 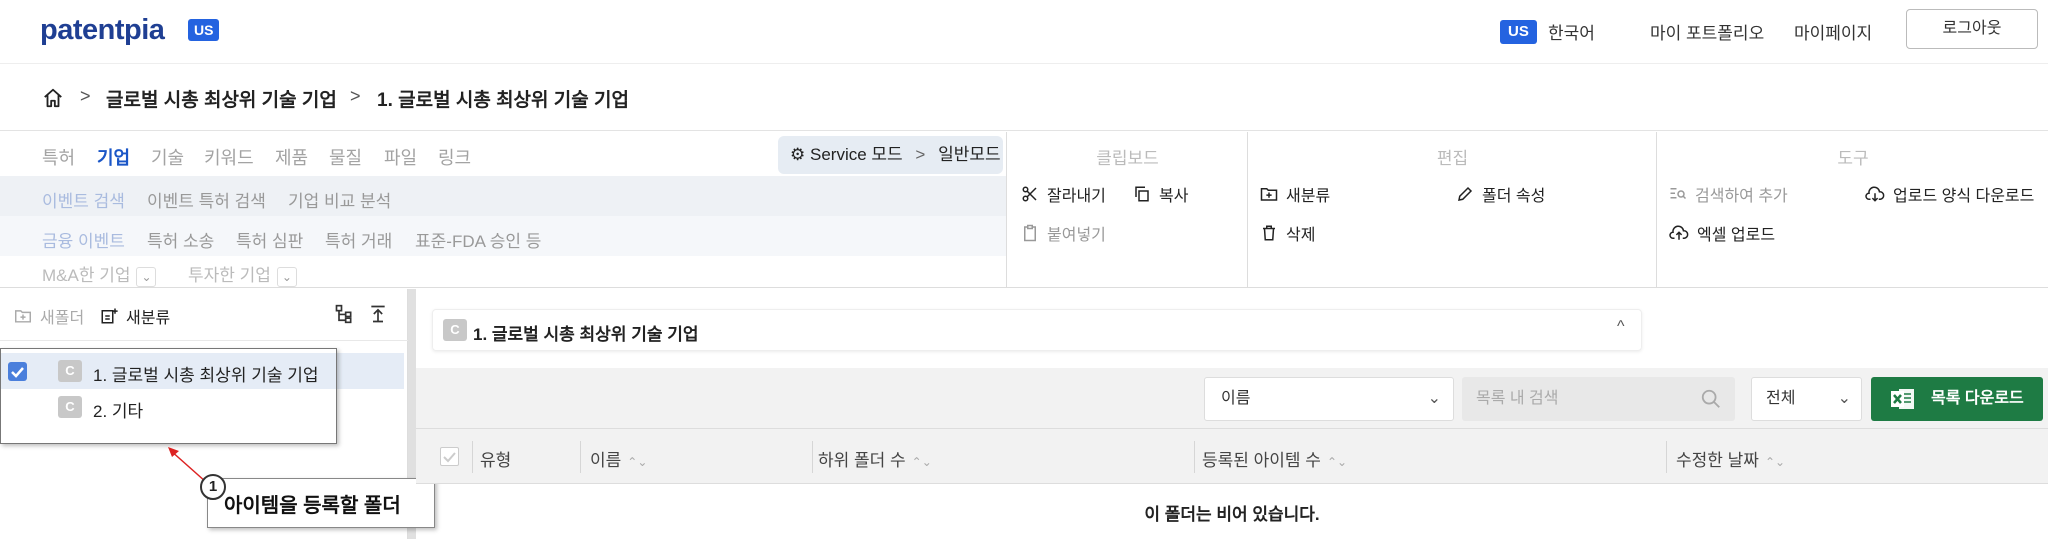 What do you see at coordinates (1029, 194) in the screenshot?
I see `scissors-icon` at bounding box center [1029, 194].